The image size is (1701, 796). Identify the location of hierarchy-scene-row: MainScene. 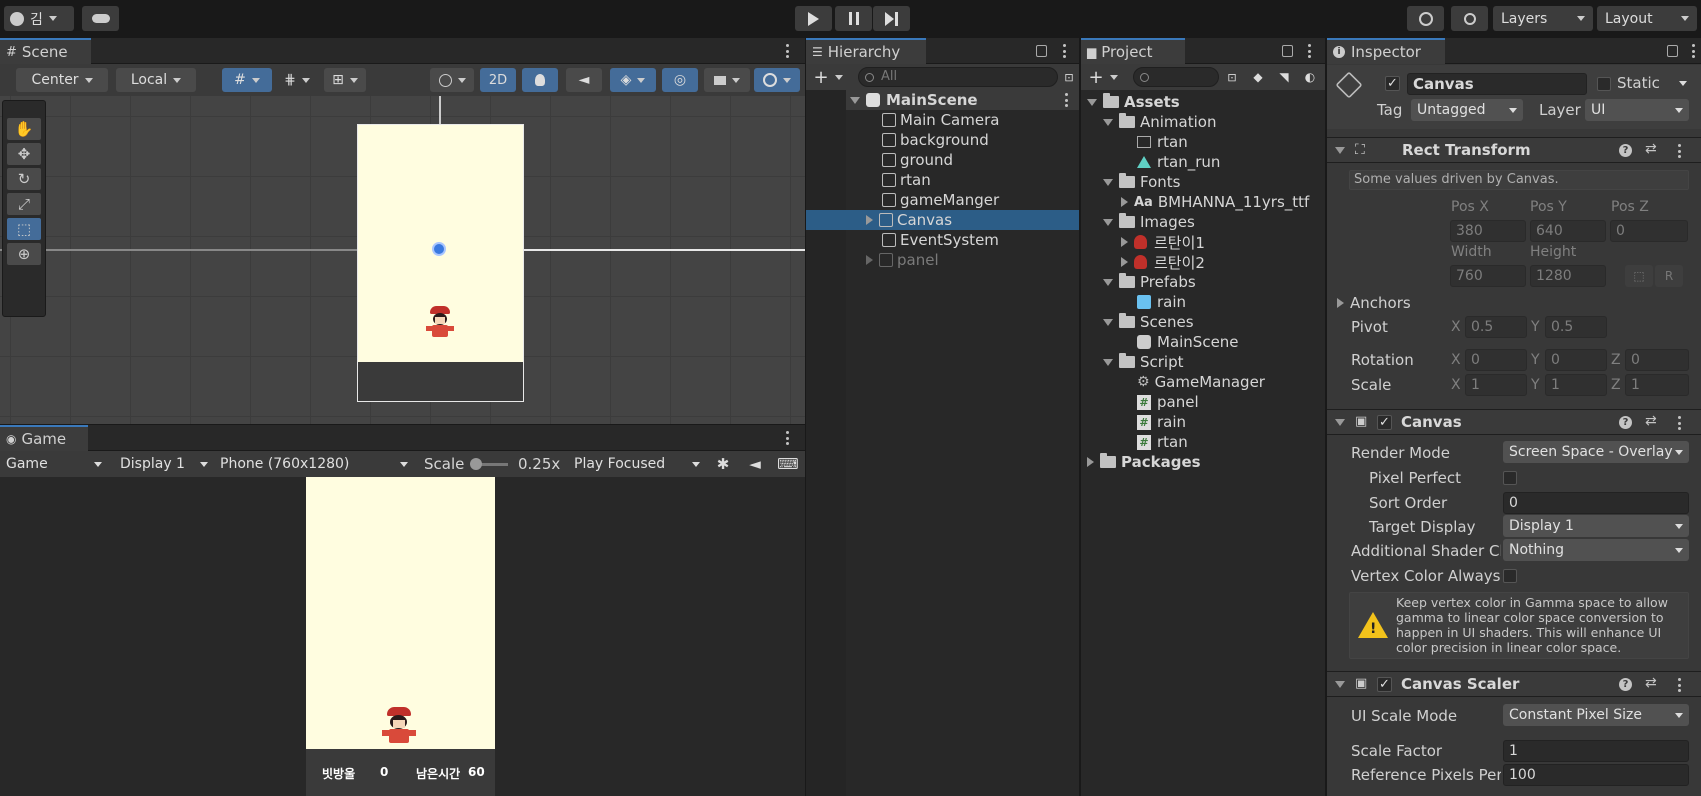
(962, 100).